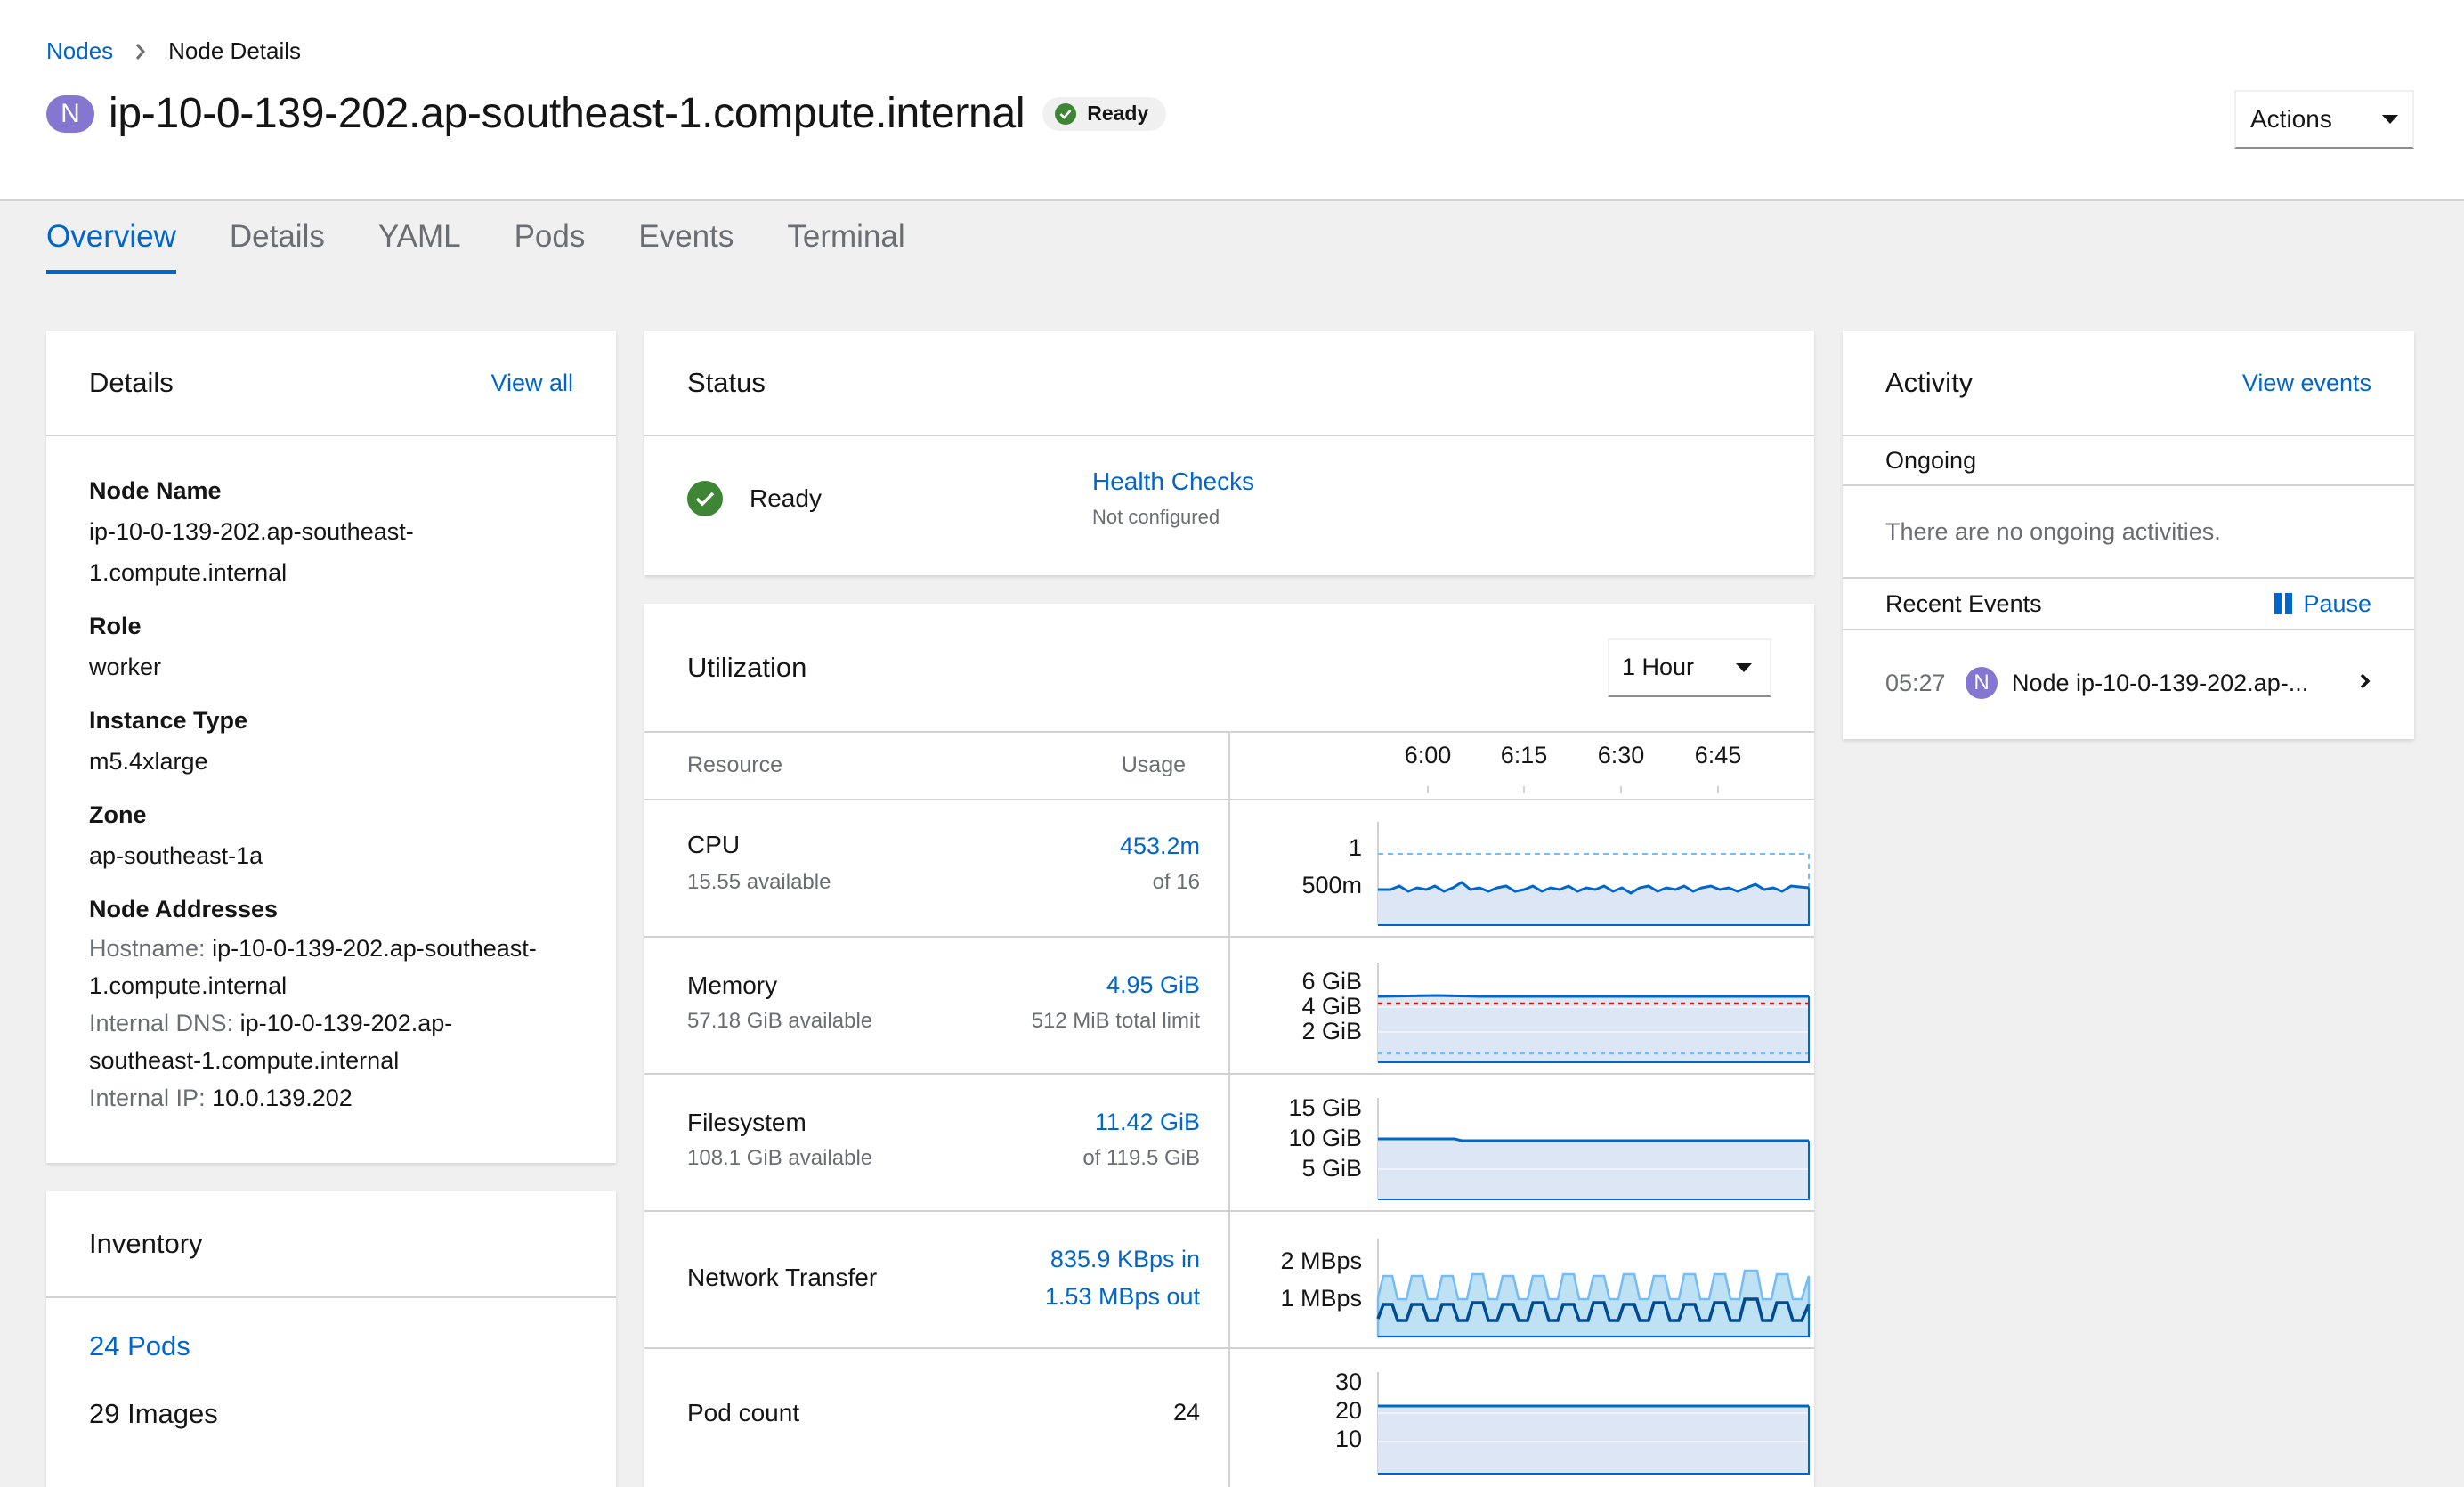  I want to click on y-tick-label: 1 MBps, so click(1321, 1298).